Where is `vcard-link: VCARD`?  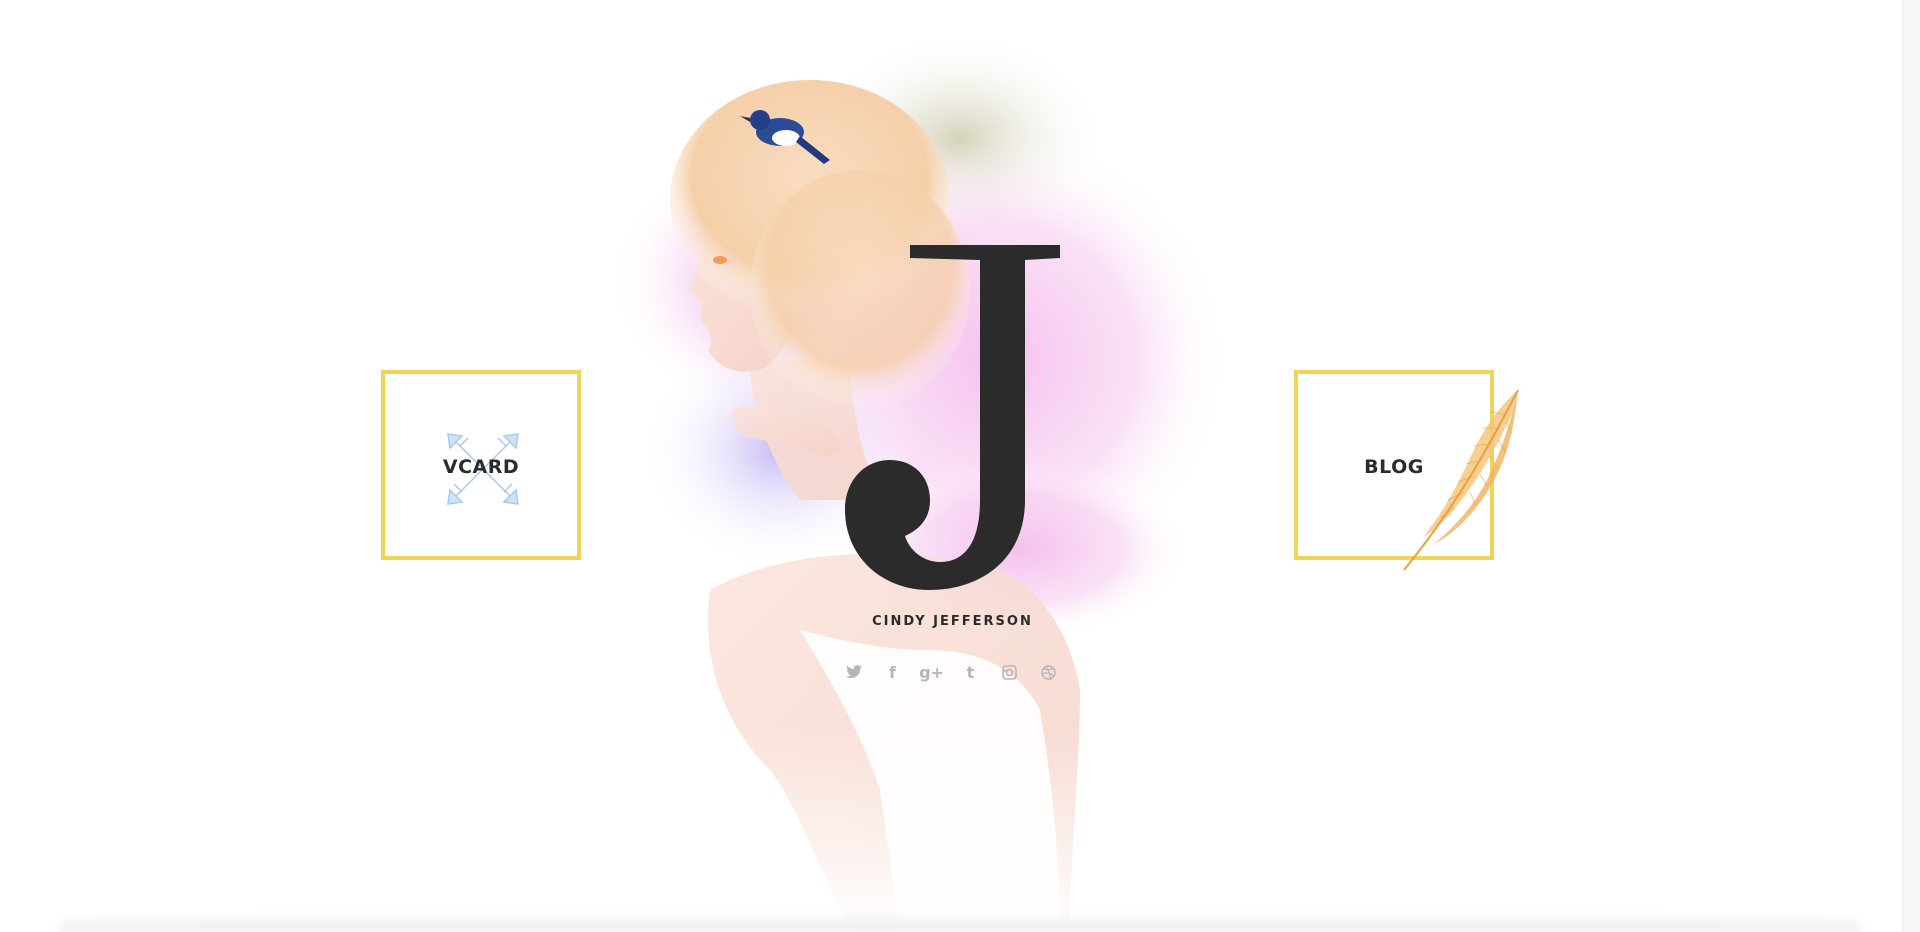
vcard-link: VCARD is located at coordinates (481, 465).